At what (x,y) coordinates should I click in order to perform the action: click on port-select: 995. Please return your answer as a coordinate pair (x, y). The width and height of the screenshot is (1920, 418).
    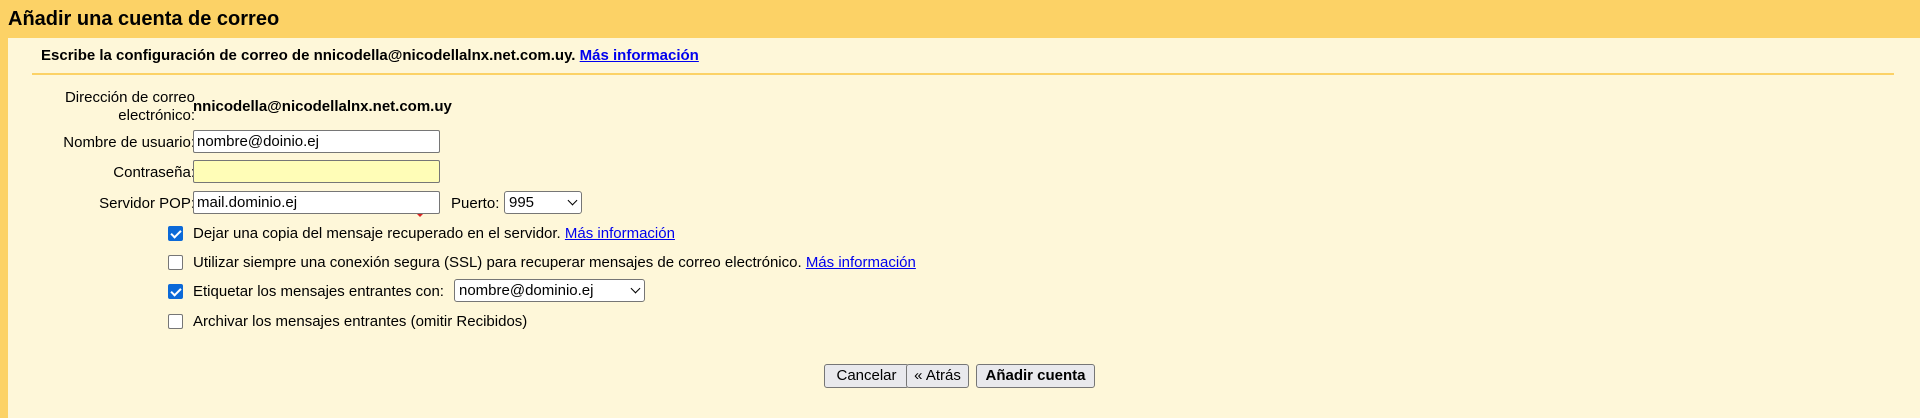
    Looking at the image, I should click on (543, 202).